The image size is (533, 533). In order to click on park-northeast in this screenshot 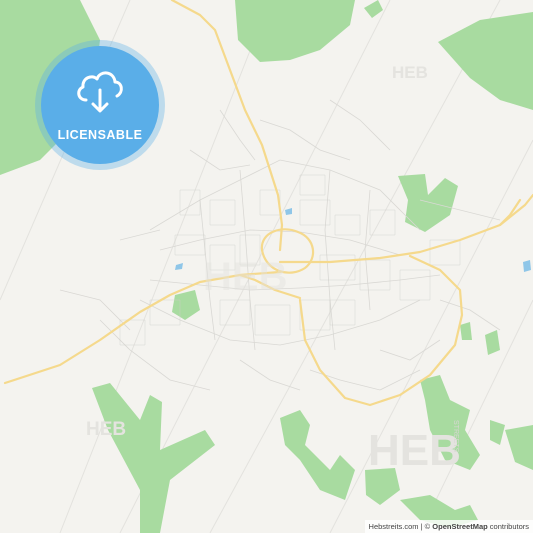, I will do `click(485, 61)`.